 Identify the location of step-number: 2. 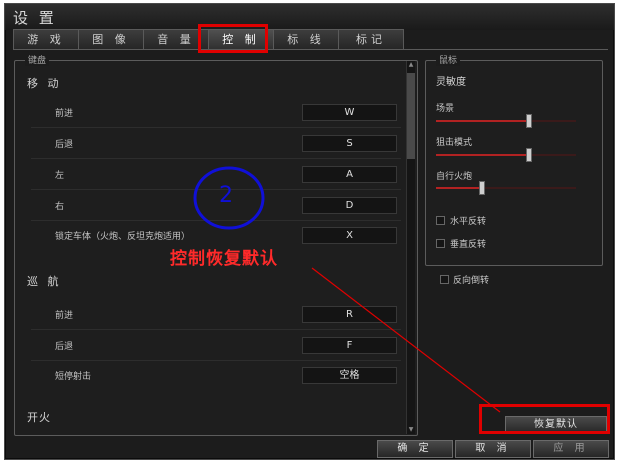
(226, 195).